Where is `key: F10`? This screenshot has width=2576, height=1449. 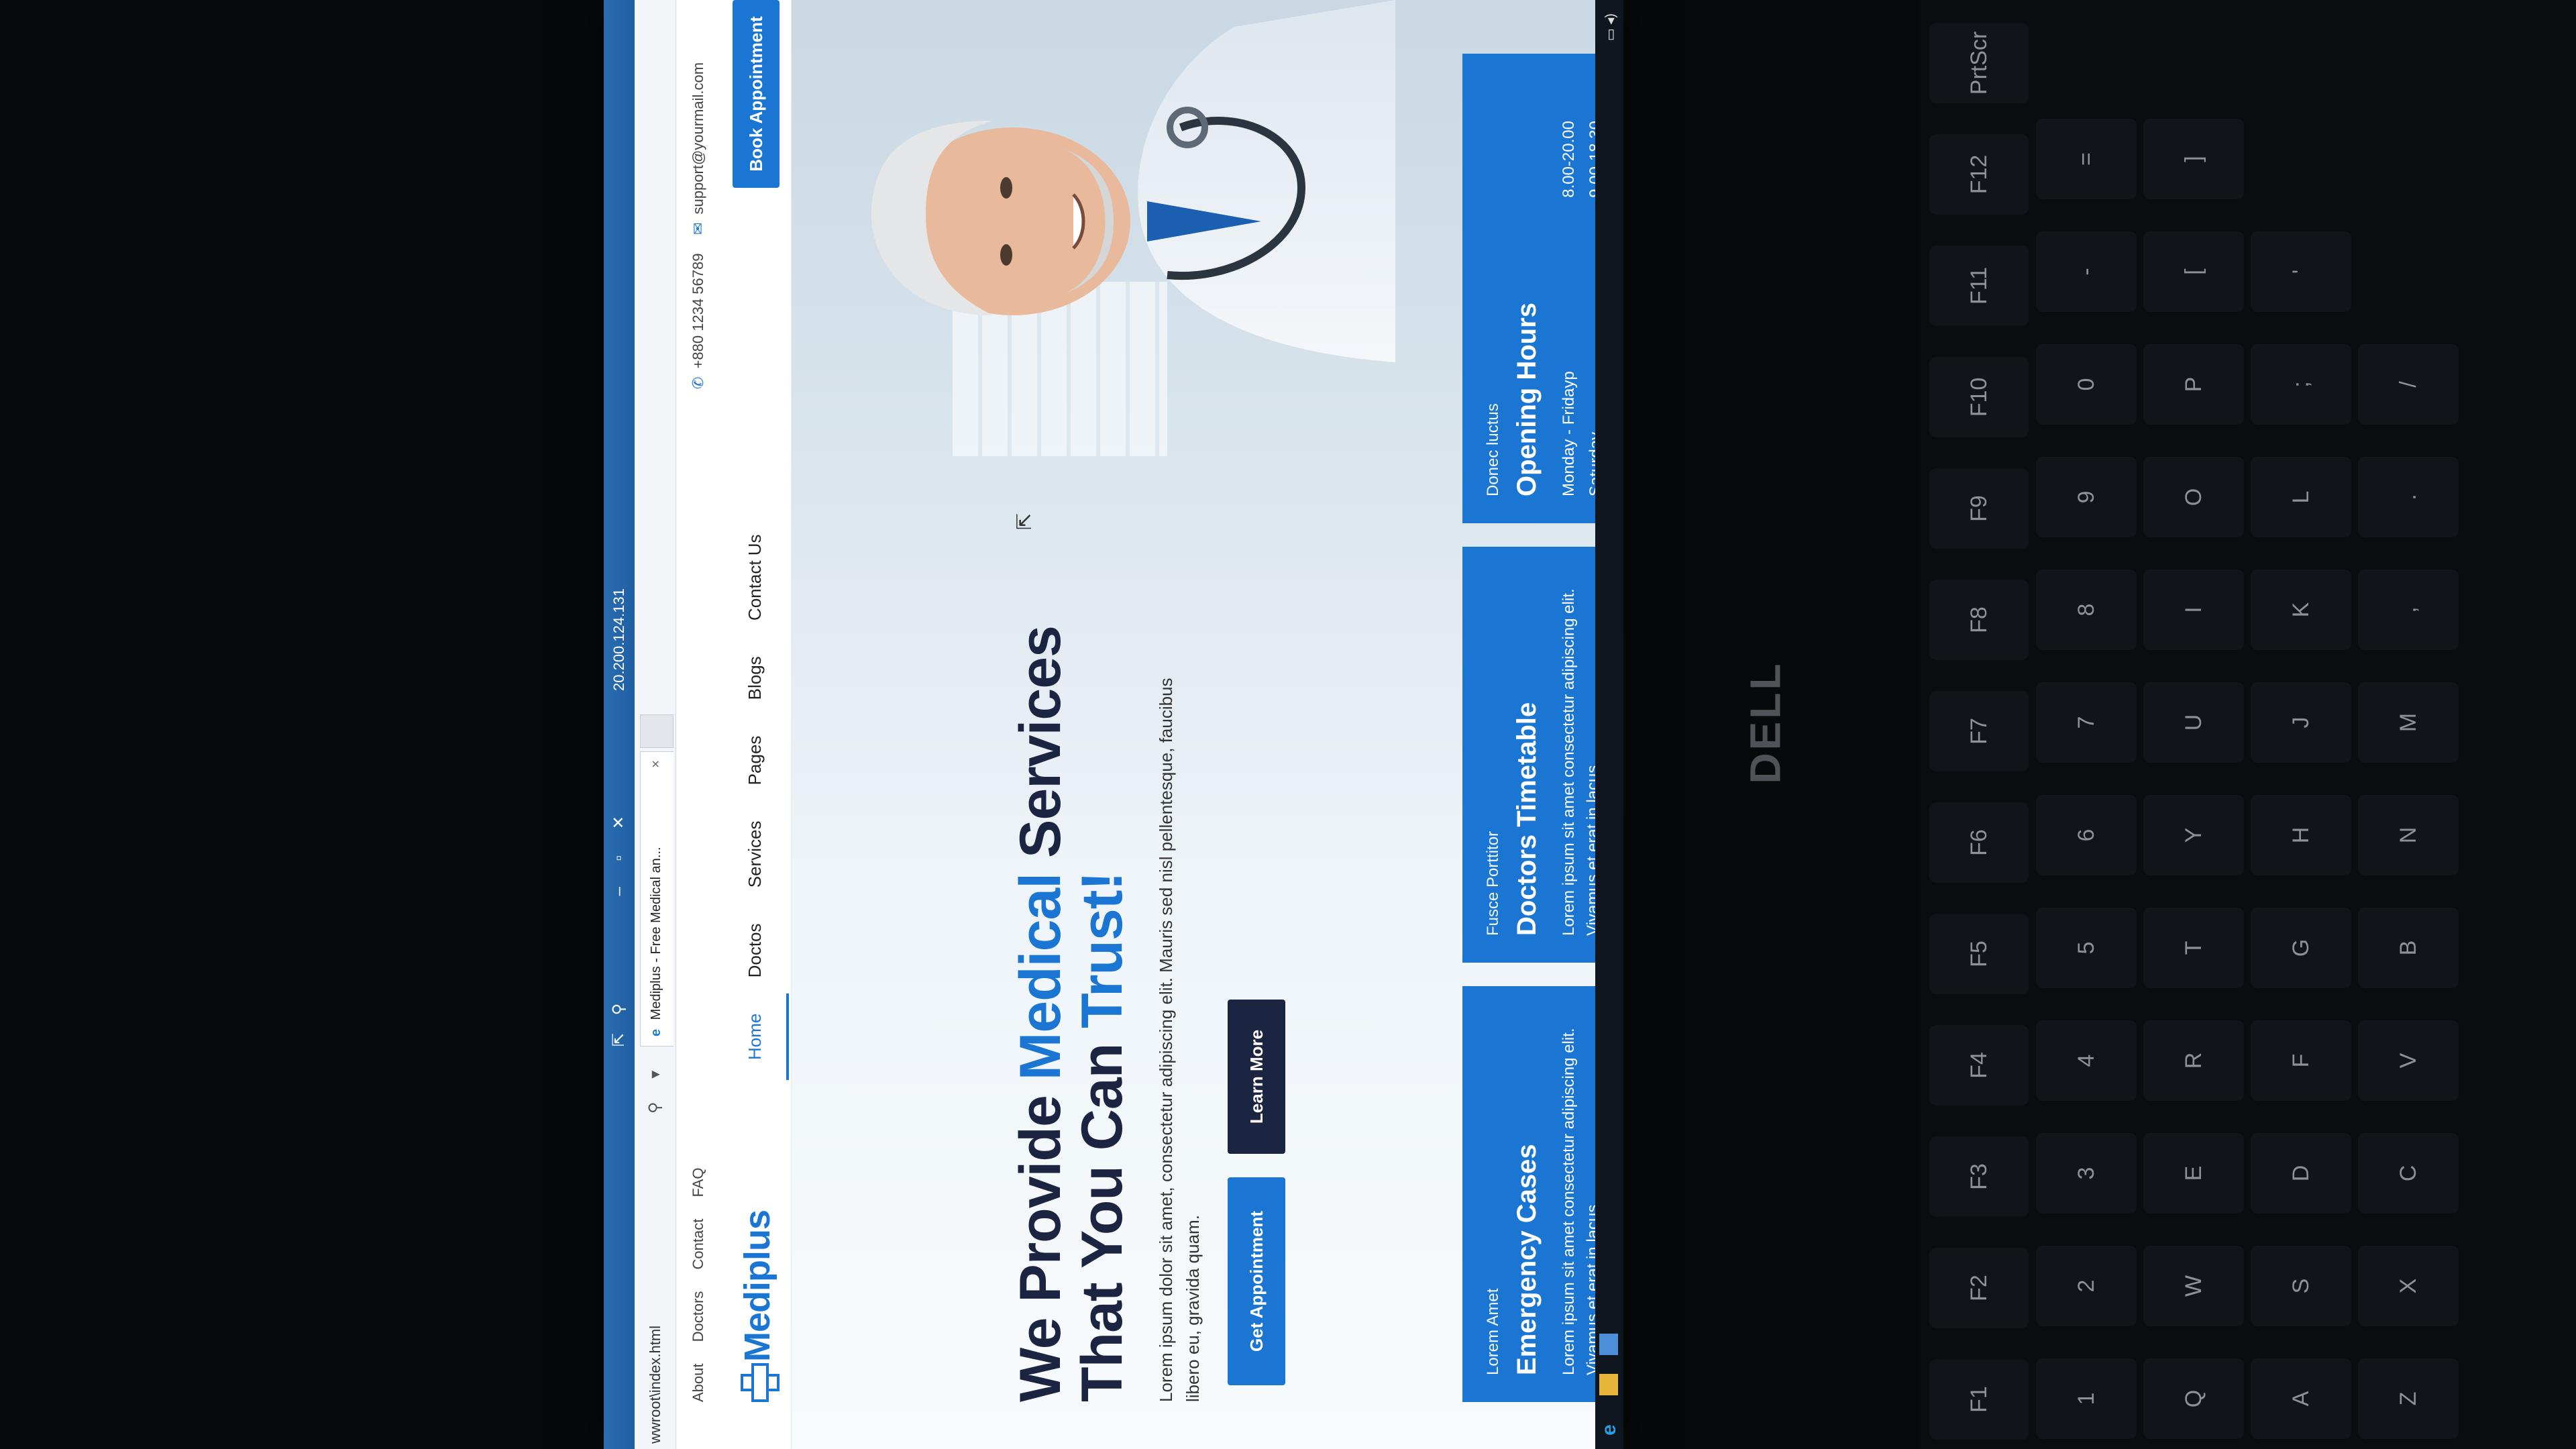
key: F10 is located at coordinates (1979, 397).